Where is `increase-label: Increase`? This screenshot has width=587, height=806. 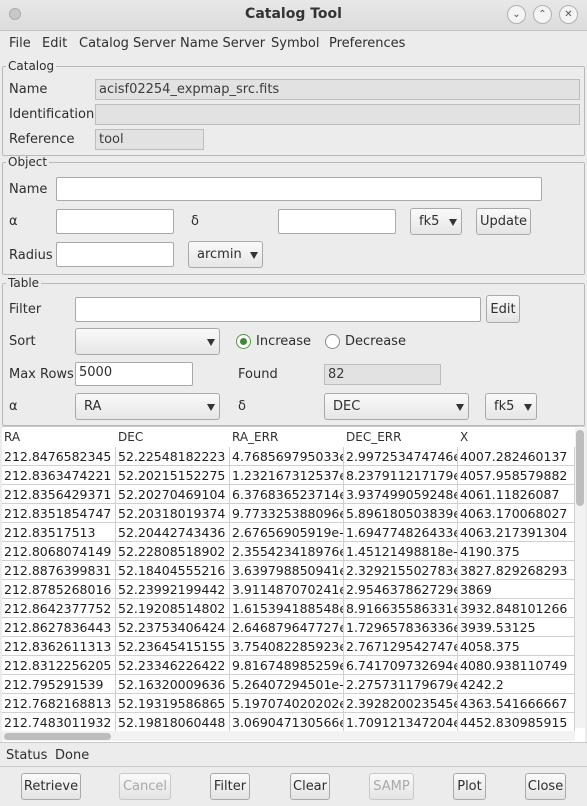 increase-label: Increase is located at coordinates (283, 341).